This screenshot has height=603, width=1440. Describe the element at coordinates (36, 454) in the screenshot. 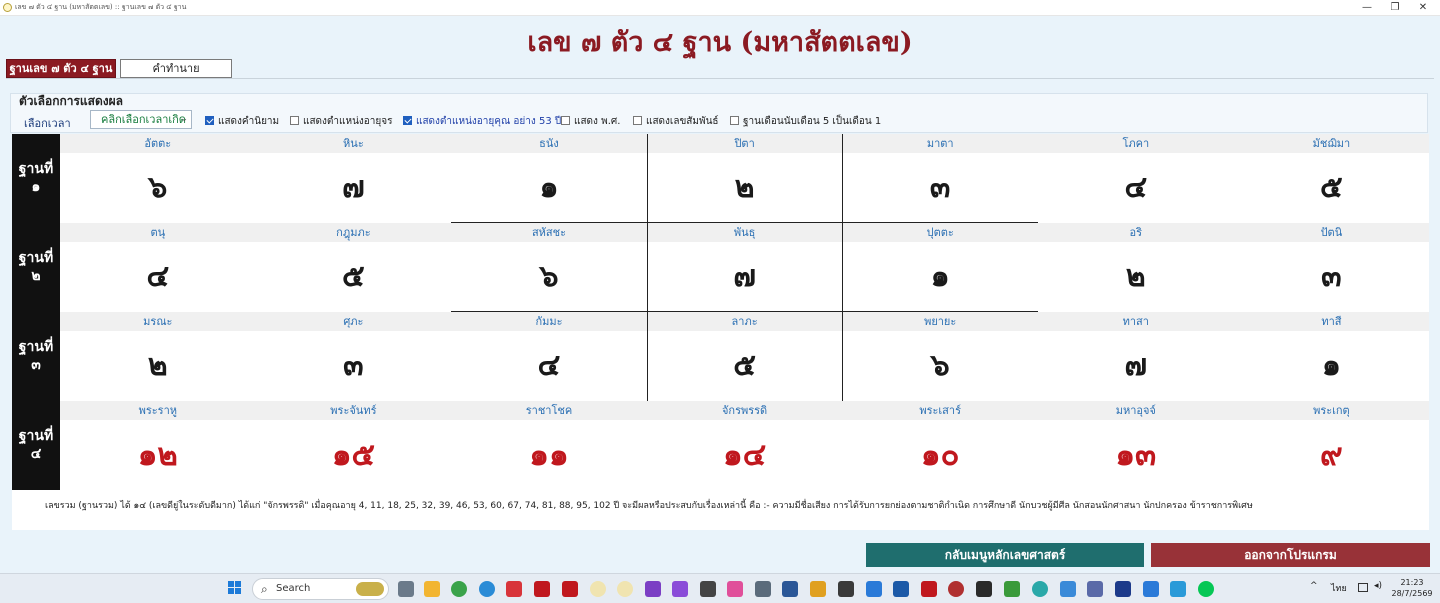

I see `row-label-number: ๔` at that location.